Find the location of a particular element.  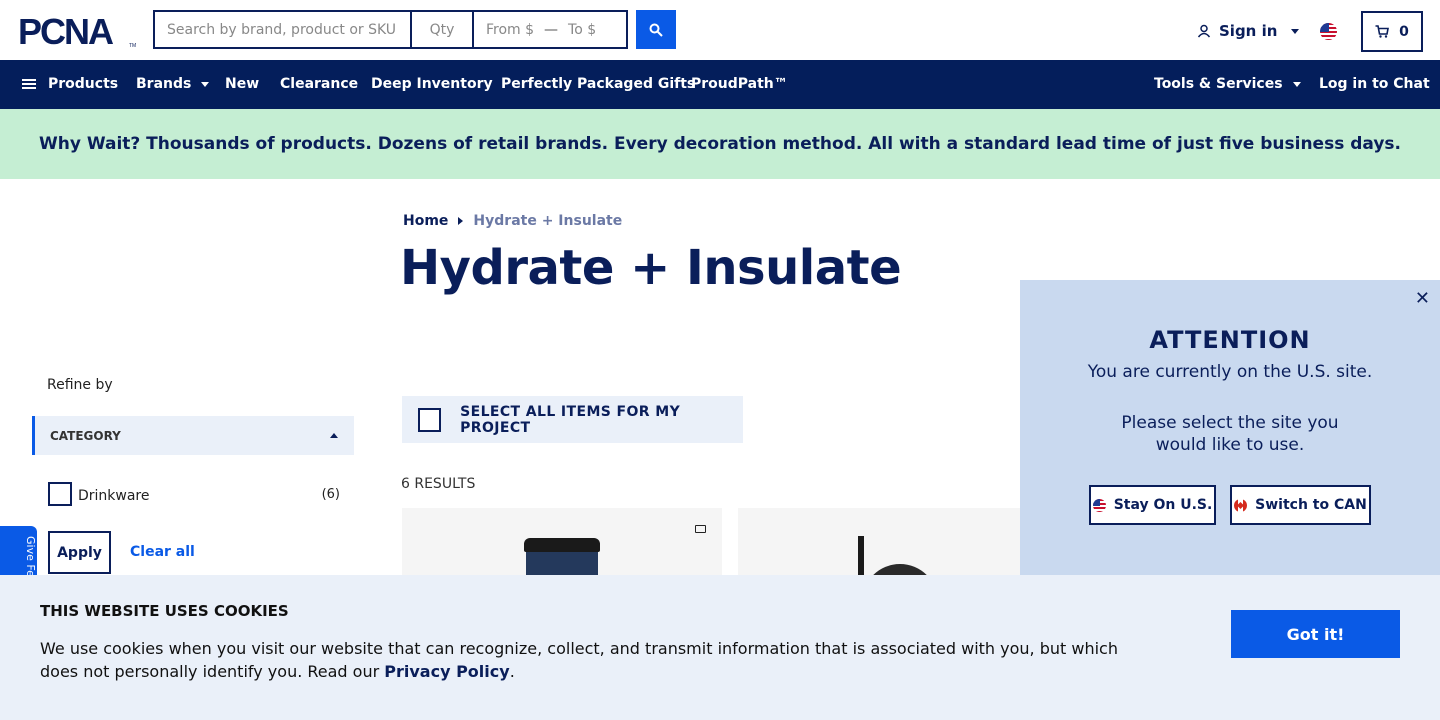

nav-products: Products is located at coordinates (70, 84).